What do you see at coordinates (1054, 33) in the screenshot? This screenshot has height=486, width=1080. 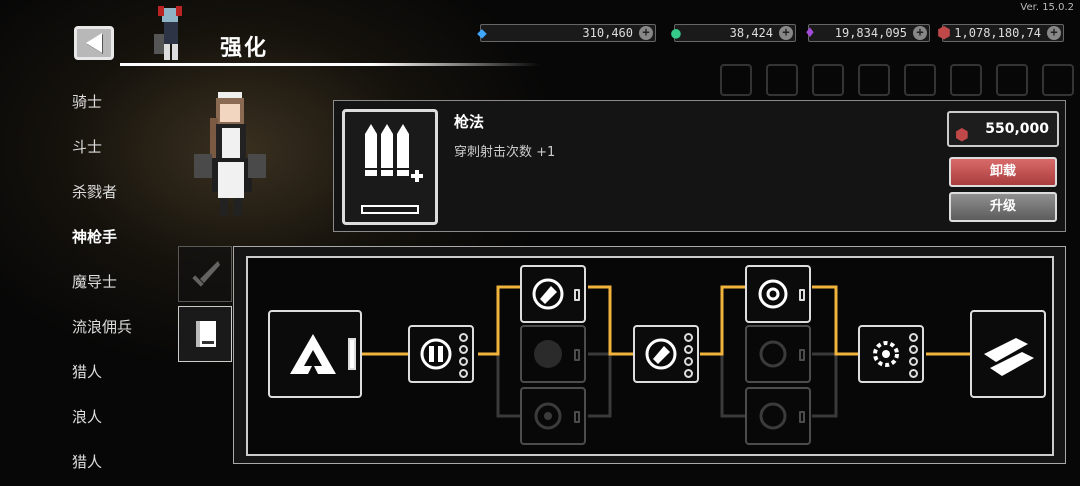 I see `add-ore-button: +` at bounding box center [1054, 33].